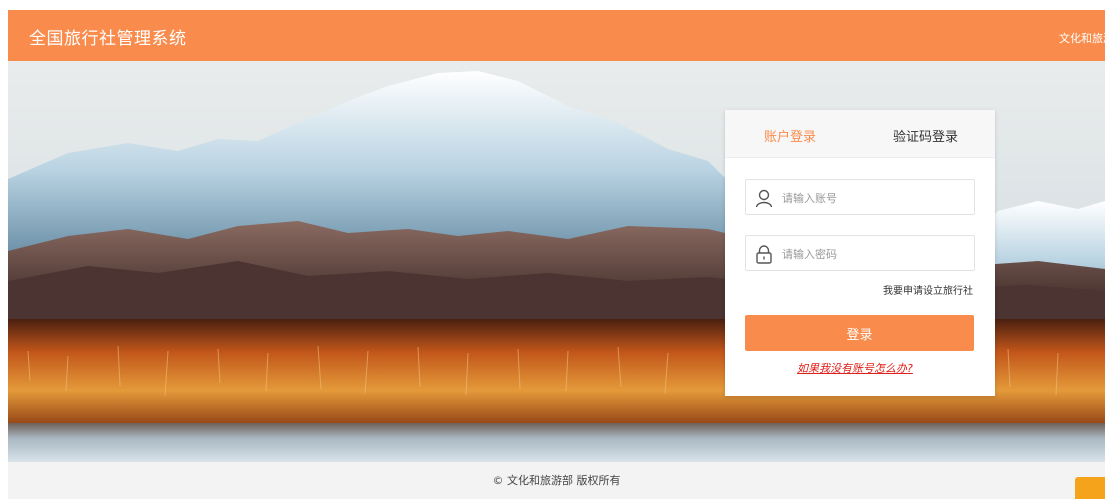 The image size is (1105, 499). Describe the element at coordinates (925, 135) in the screenshot. I see `tab-code-login: 验证码登录` at that location.